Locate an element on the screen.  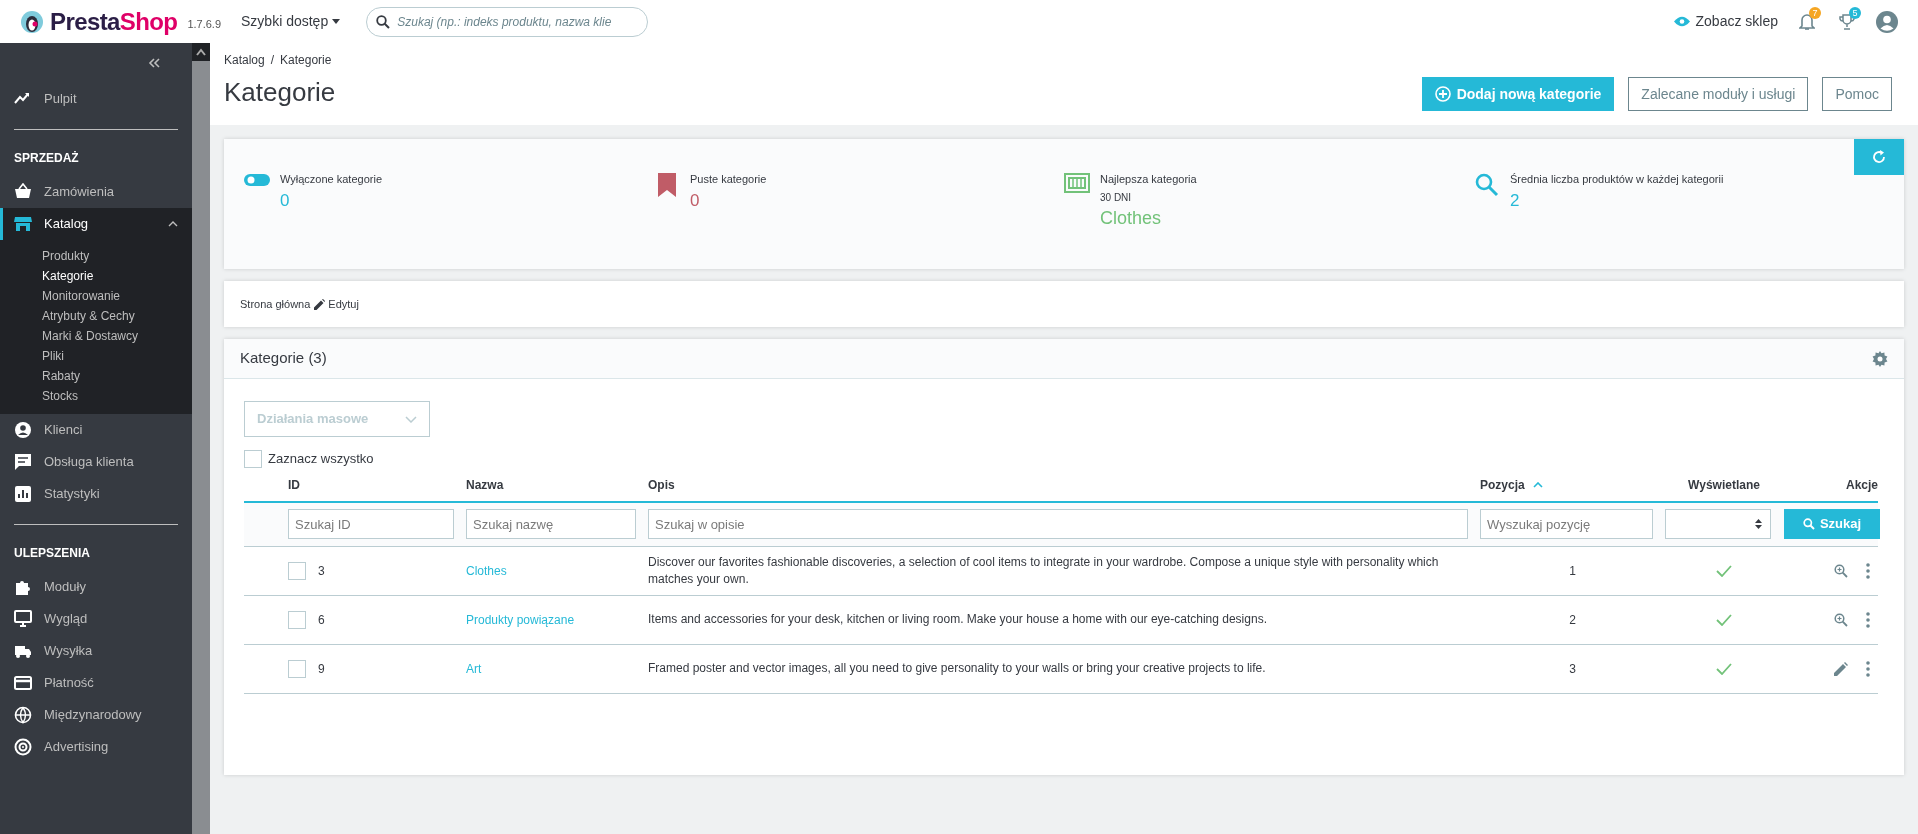
page-title: Kategorie is located at coordinates (280, 92).